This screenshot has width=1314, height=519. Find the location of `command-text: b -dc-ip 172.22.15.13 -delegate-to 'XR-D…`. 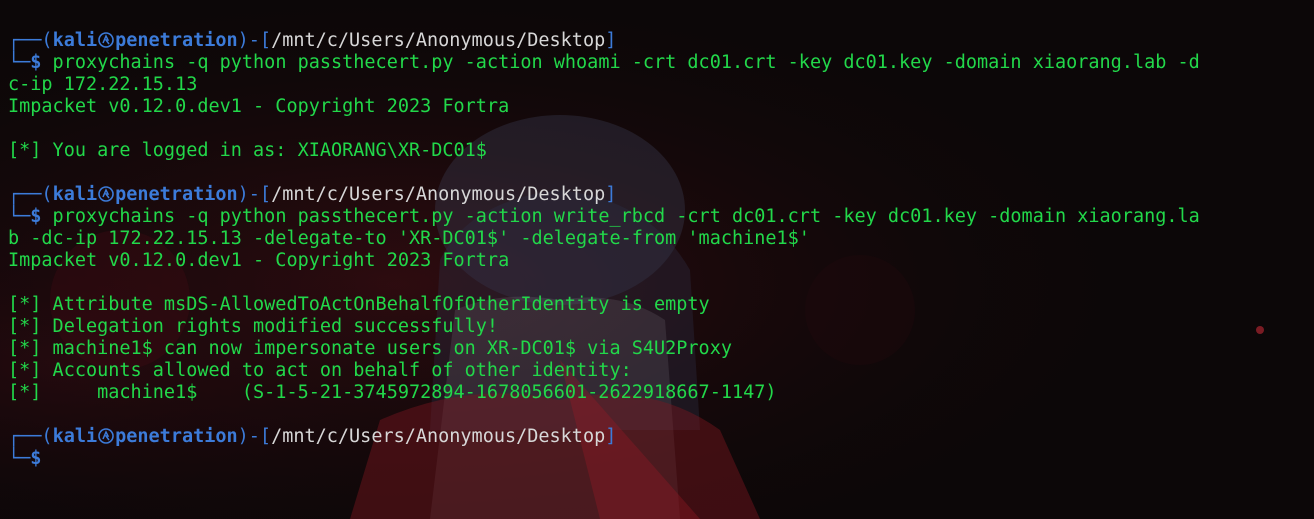

command-text: b -dc-ip 172.22.15.13 -delegate-to 'XR-D… is located at coordinates (409, 238).